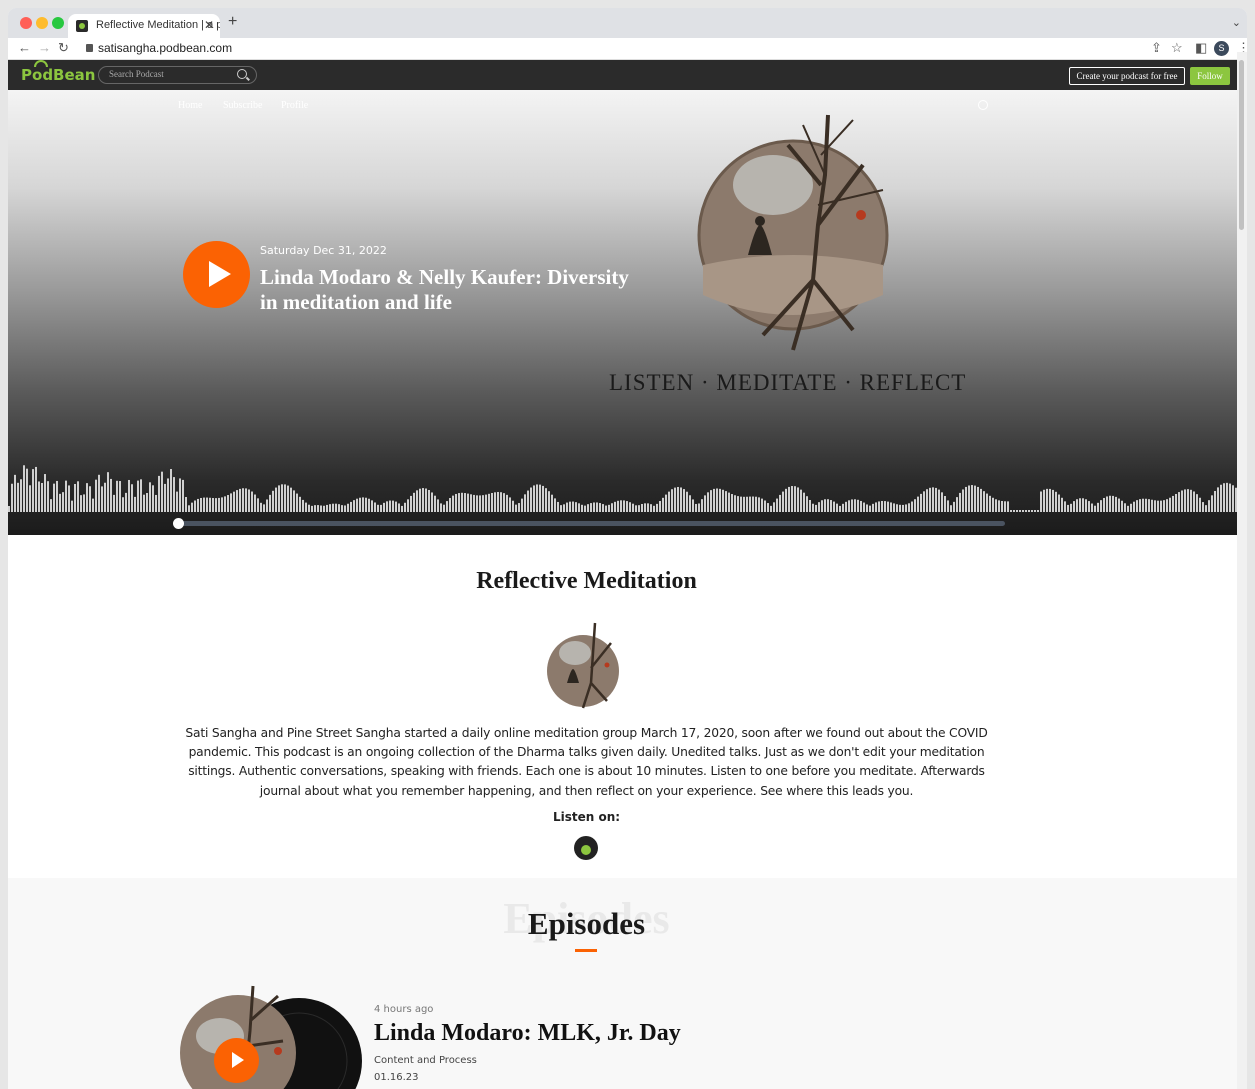  What do you see at coordinates (42, 23) in the screenshot?
I see `minimize-window-button` at bounding box center [42, 23].